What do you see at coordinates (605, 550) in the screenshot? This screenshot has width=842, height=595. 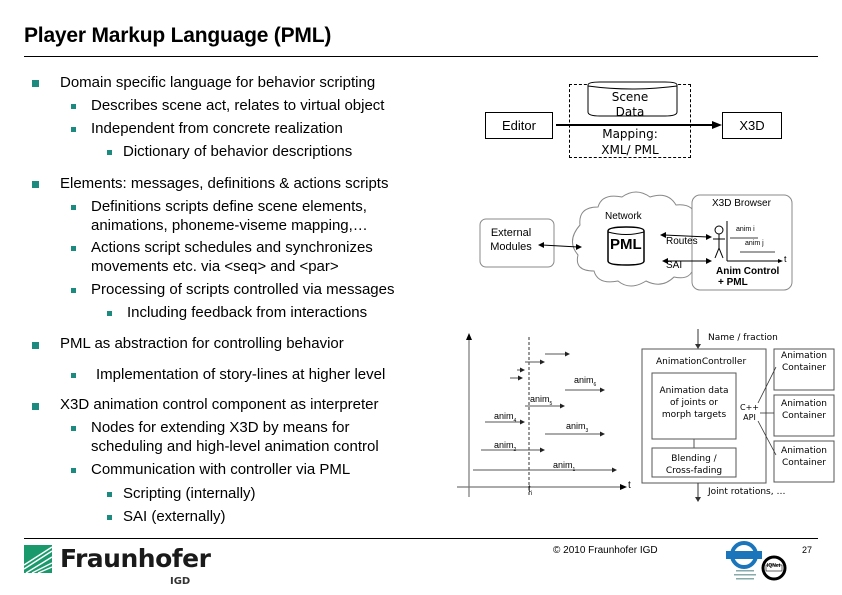 I see `copyright: © 2010 Fraunhofer IGD` at bounding box center [605, 550].